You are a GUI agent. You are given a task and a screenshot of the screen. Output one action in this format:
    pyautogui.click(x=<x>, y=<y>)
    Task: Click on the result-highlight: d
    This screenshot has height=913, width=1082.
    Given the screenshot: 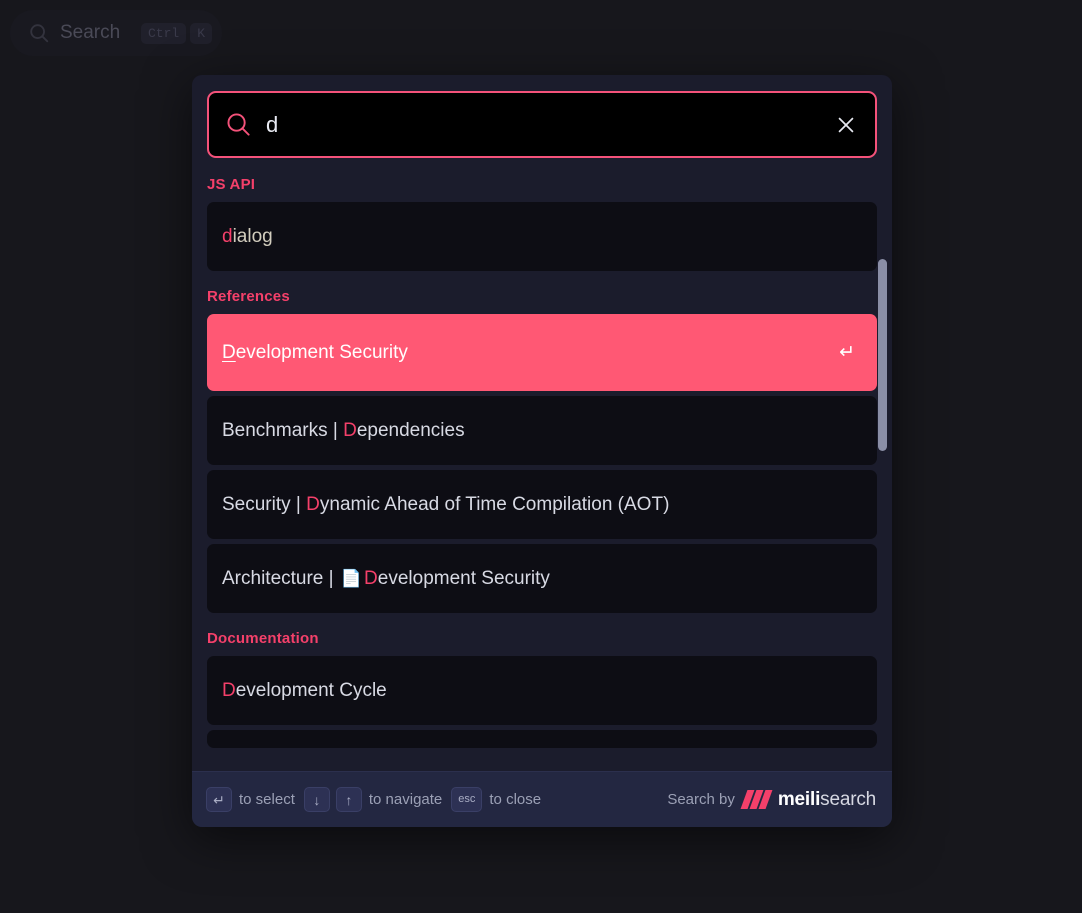 What is the action you would take?
    pyautogui.click(x=227, y=236)
    